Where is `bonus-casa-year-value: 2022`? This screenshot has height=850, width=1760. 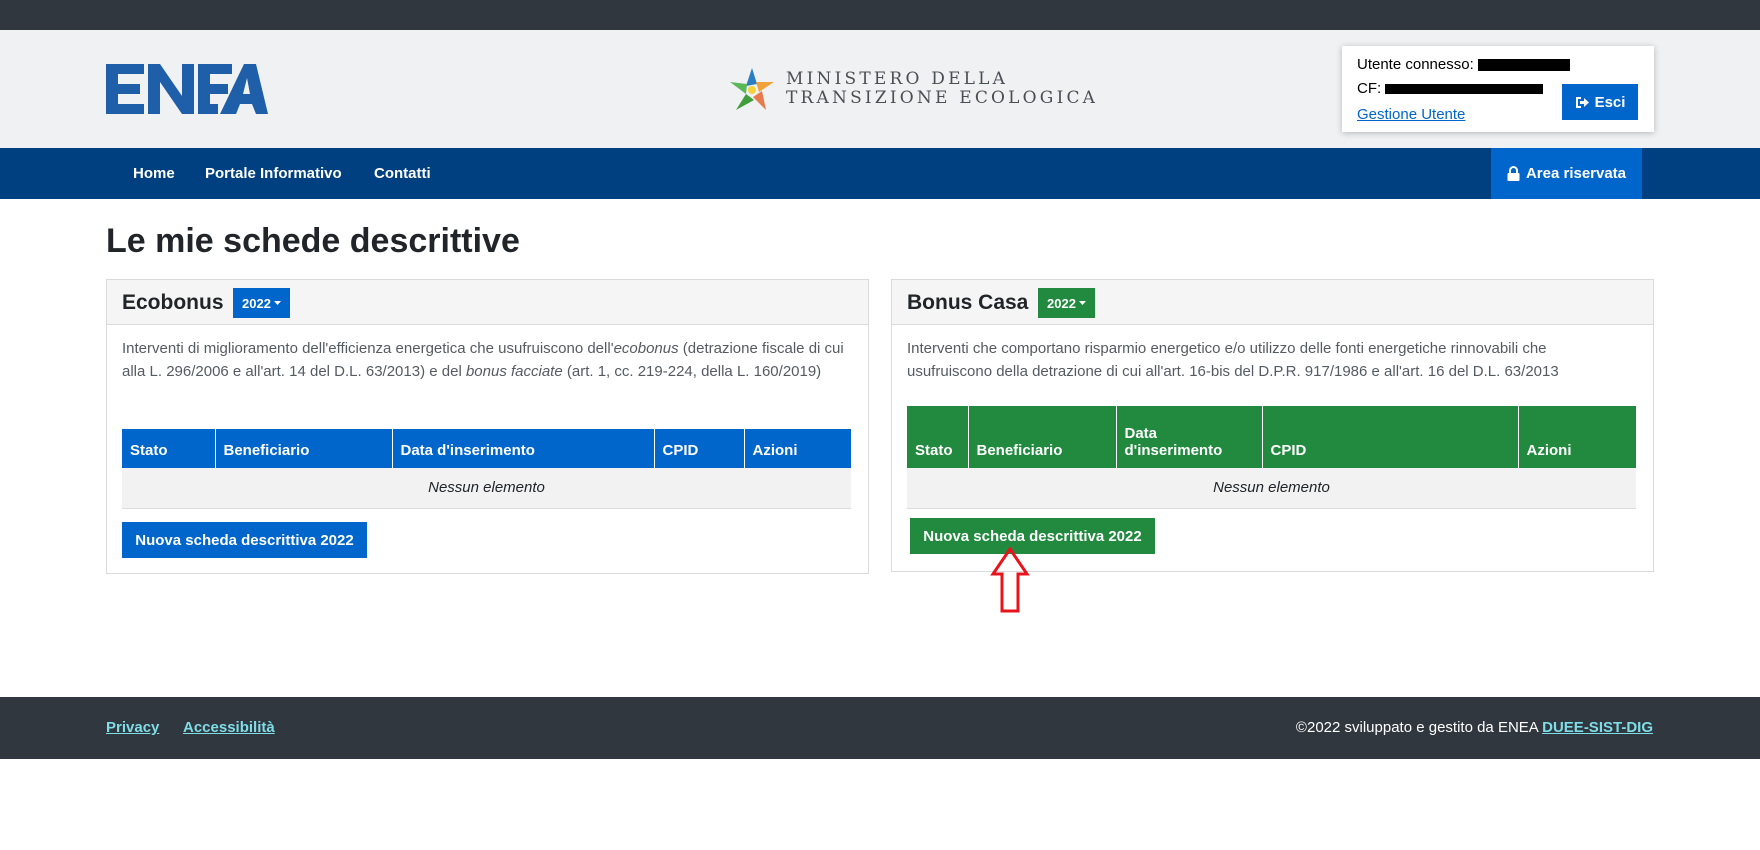 bonus-casa-year-value: 2022 is located at coordinates (1061, 303).